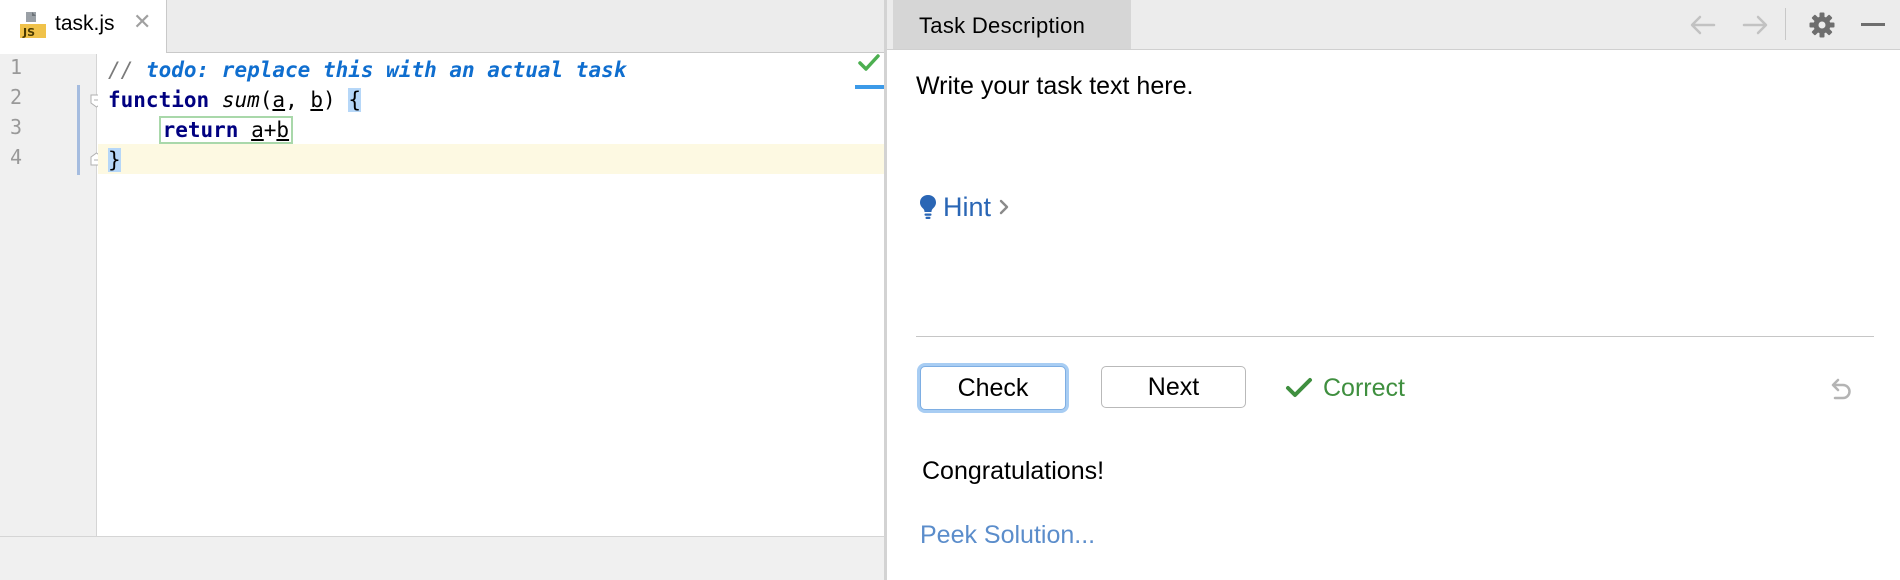 The width and height of the screenshot is (1900, 580). Describe the element at coordinates (78, 130) in the screenshot. I see `vcs-change-marker` at that location.